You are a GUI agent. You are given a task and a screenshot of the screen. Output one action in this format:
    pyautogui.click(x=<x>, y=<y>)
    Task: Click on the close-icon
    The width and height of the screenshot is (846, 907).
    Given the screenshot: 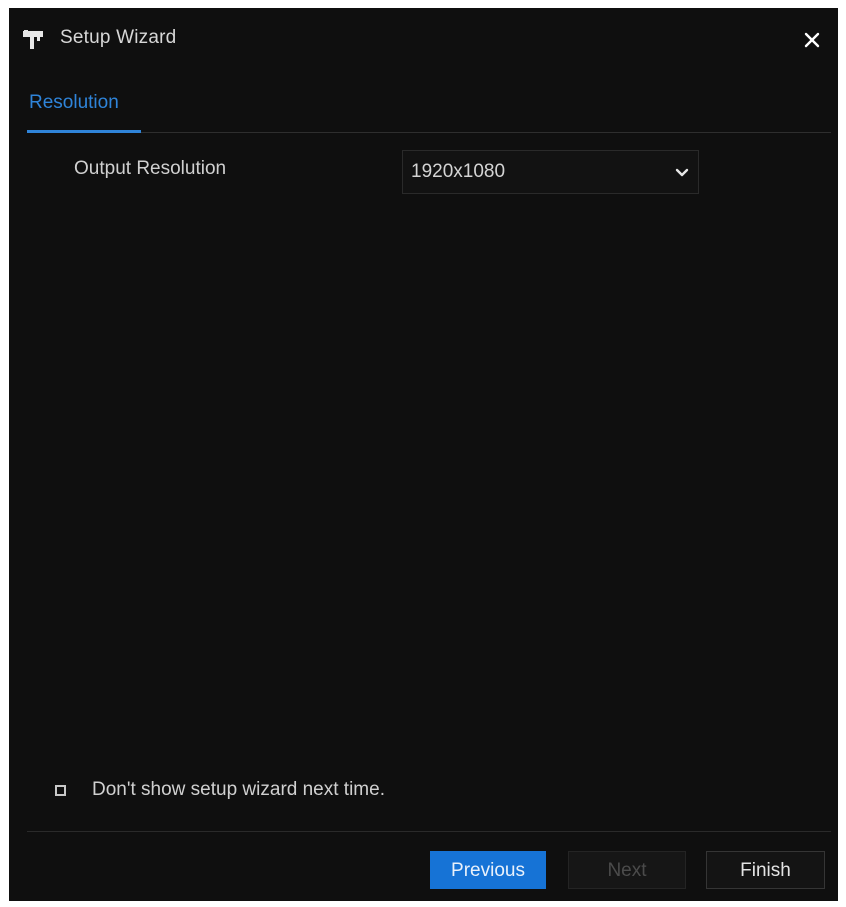 What is the action you would take?
    pyautogui.click(x=812, y=40)
    